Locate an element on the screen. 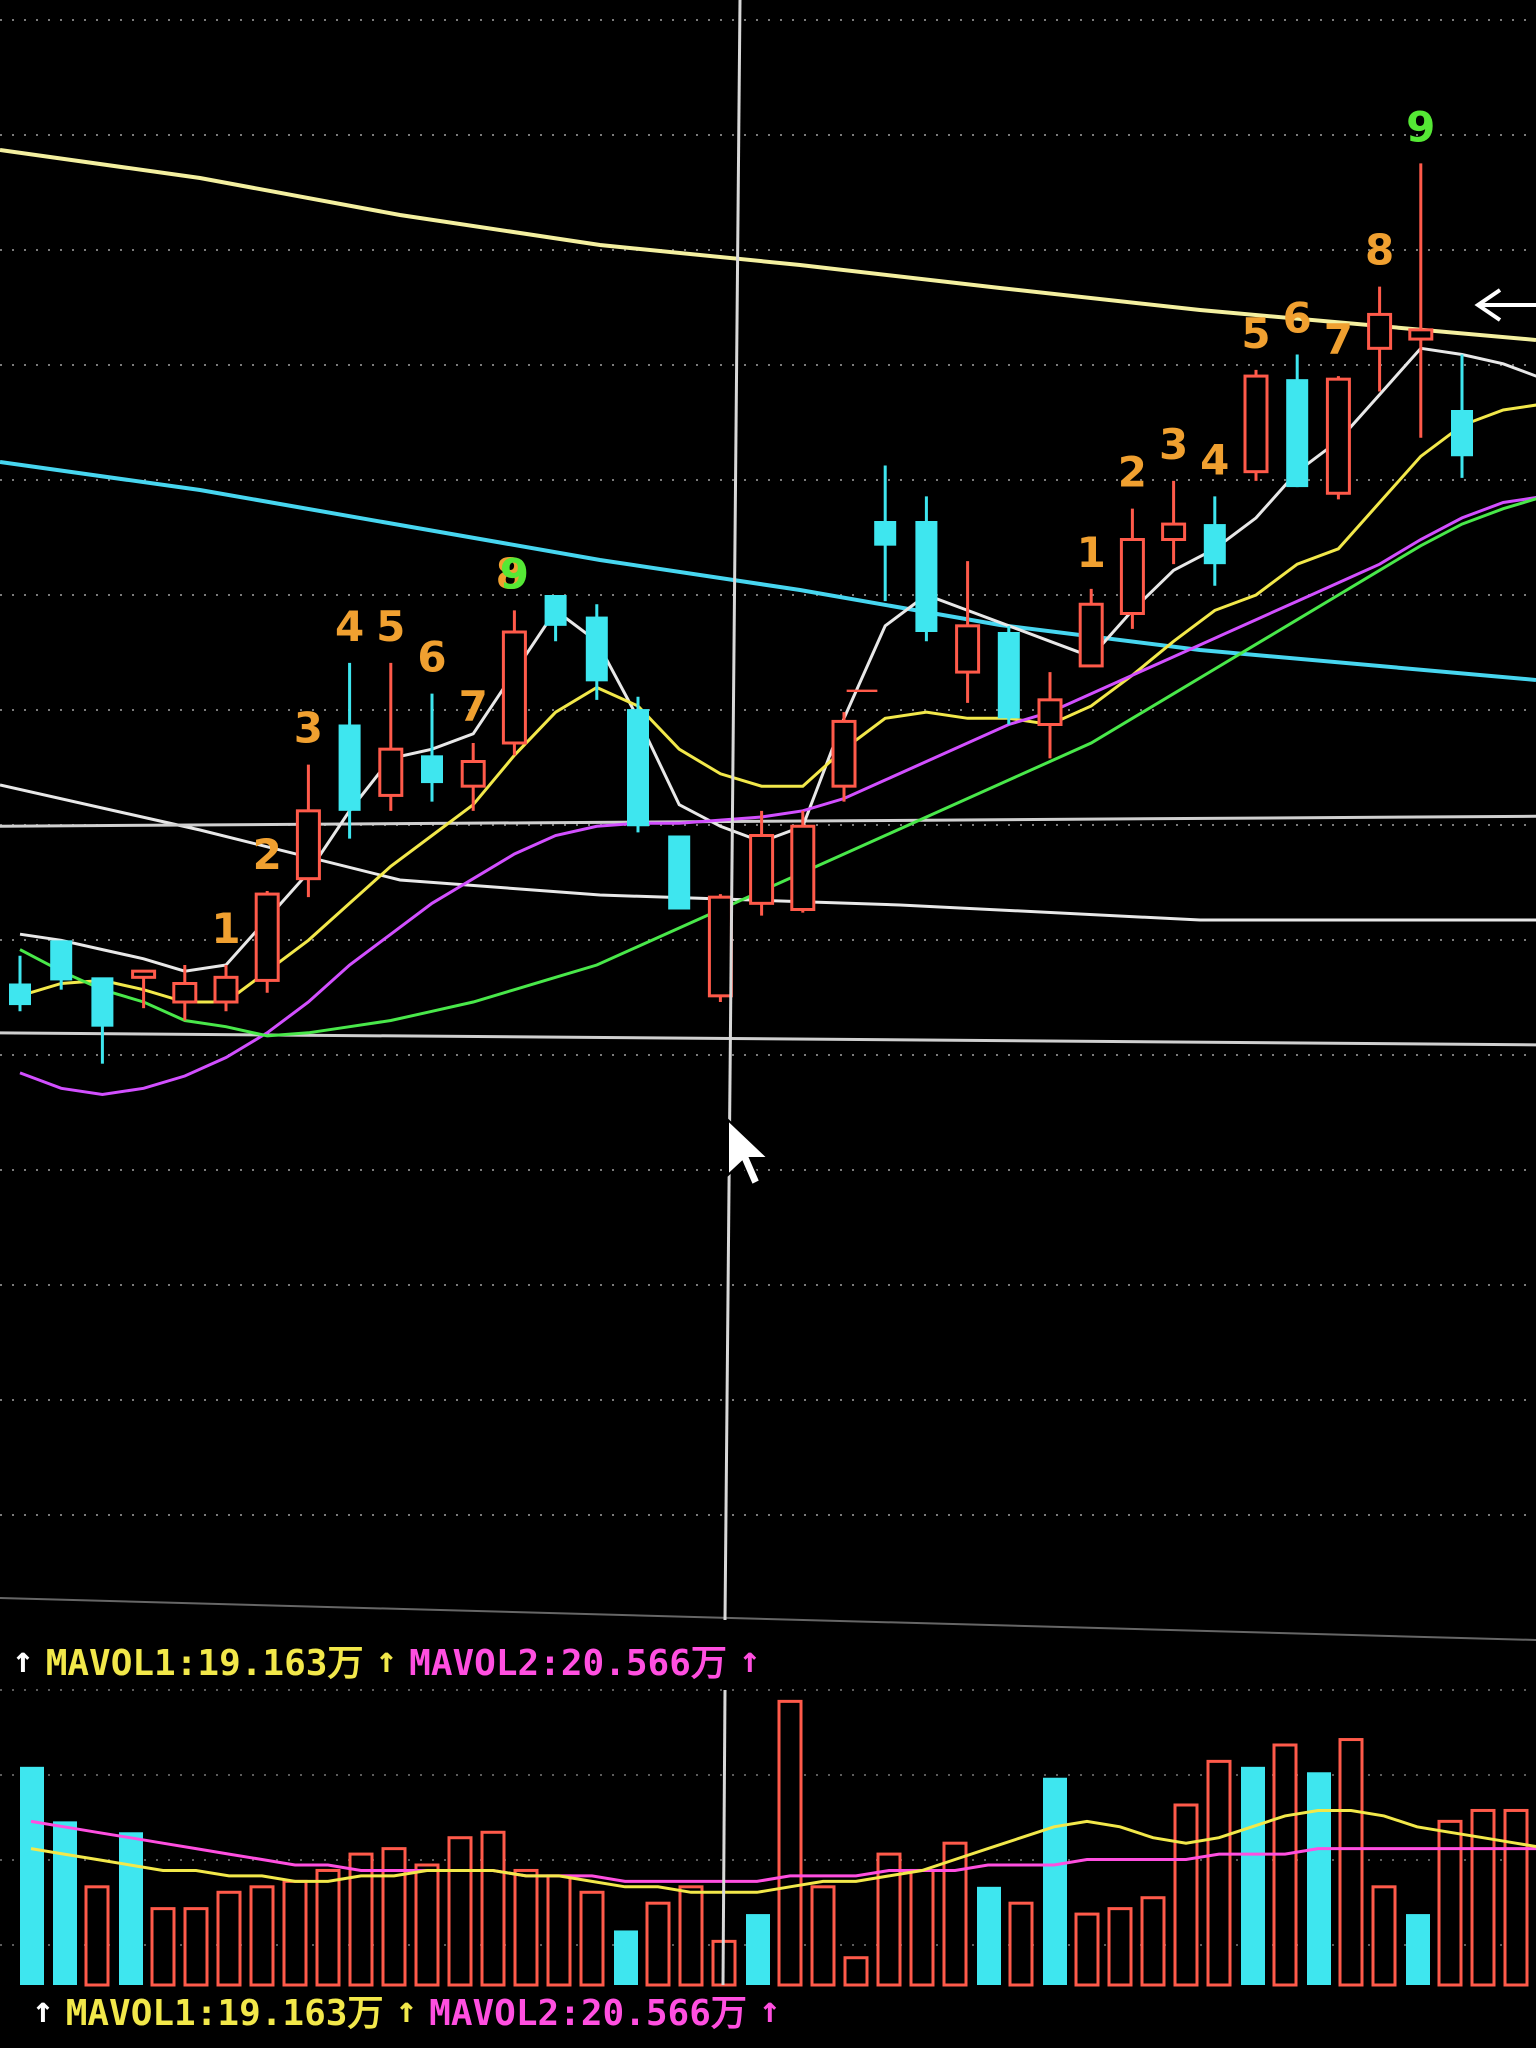 This screenshot has width=1536, height=2048. left-arrow-icon is located at coordinates (1505, 305).